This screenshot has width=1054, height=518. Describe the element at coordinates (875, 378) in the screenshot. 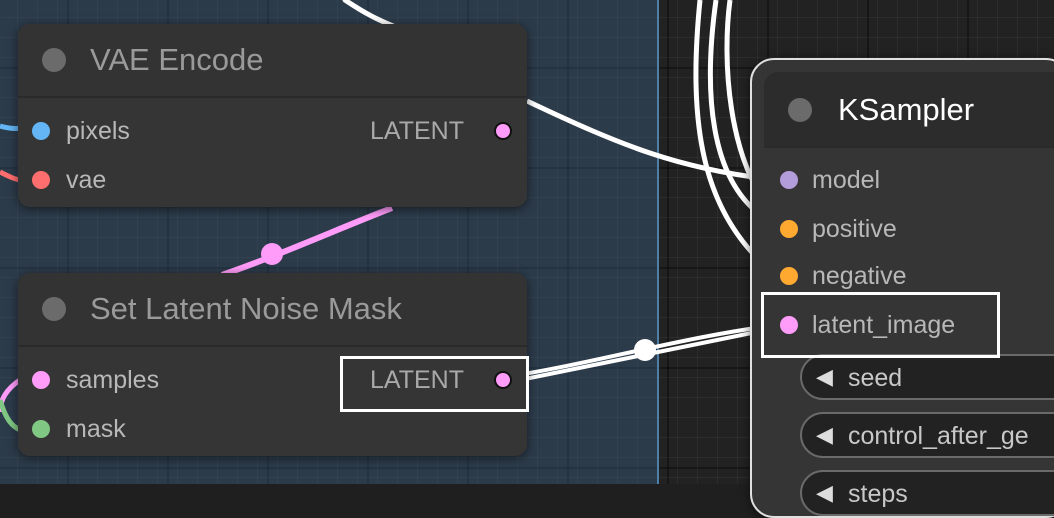

I see `widget-label: seed` at that location.